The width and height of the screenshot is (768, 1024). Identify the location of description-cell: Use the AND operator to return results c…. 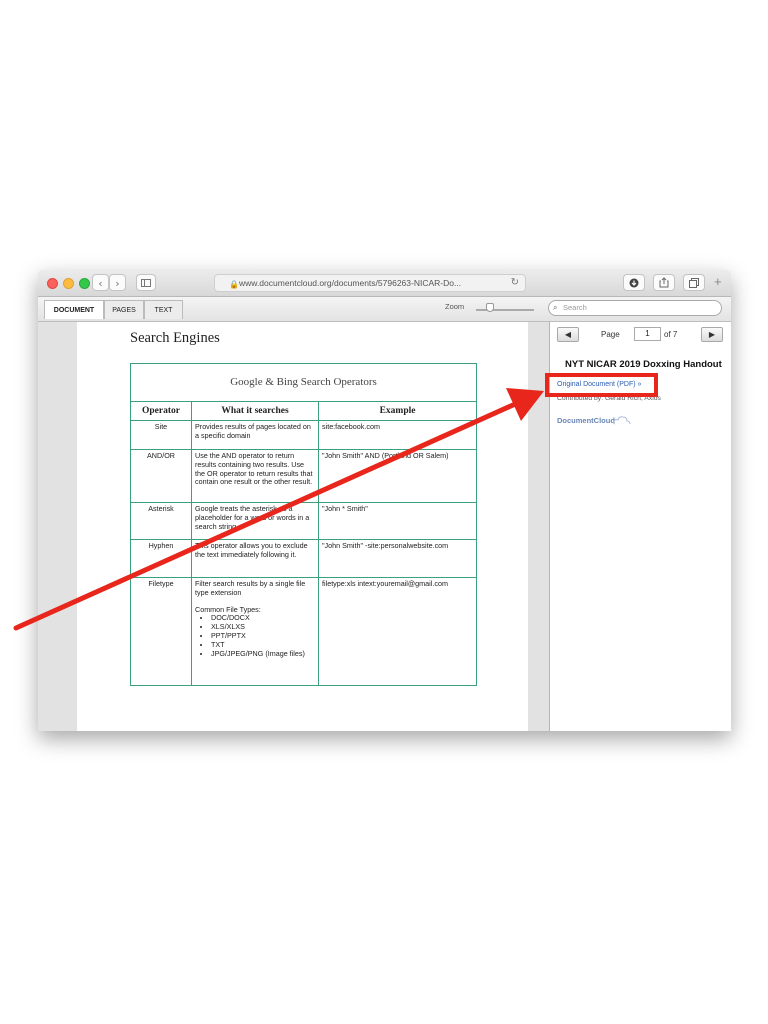
(255, 476).